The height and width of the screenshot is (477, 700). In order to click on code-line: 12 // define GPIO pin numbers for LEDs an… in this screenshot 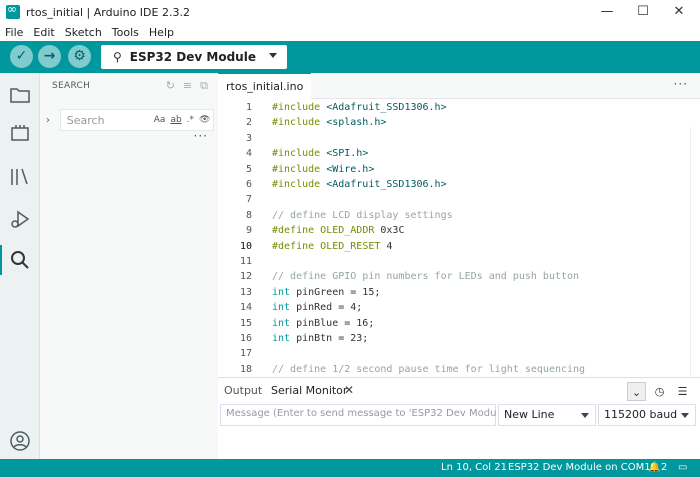, I will do `click(459, 276)`.